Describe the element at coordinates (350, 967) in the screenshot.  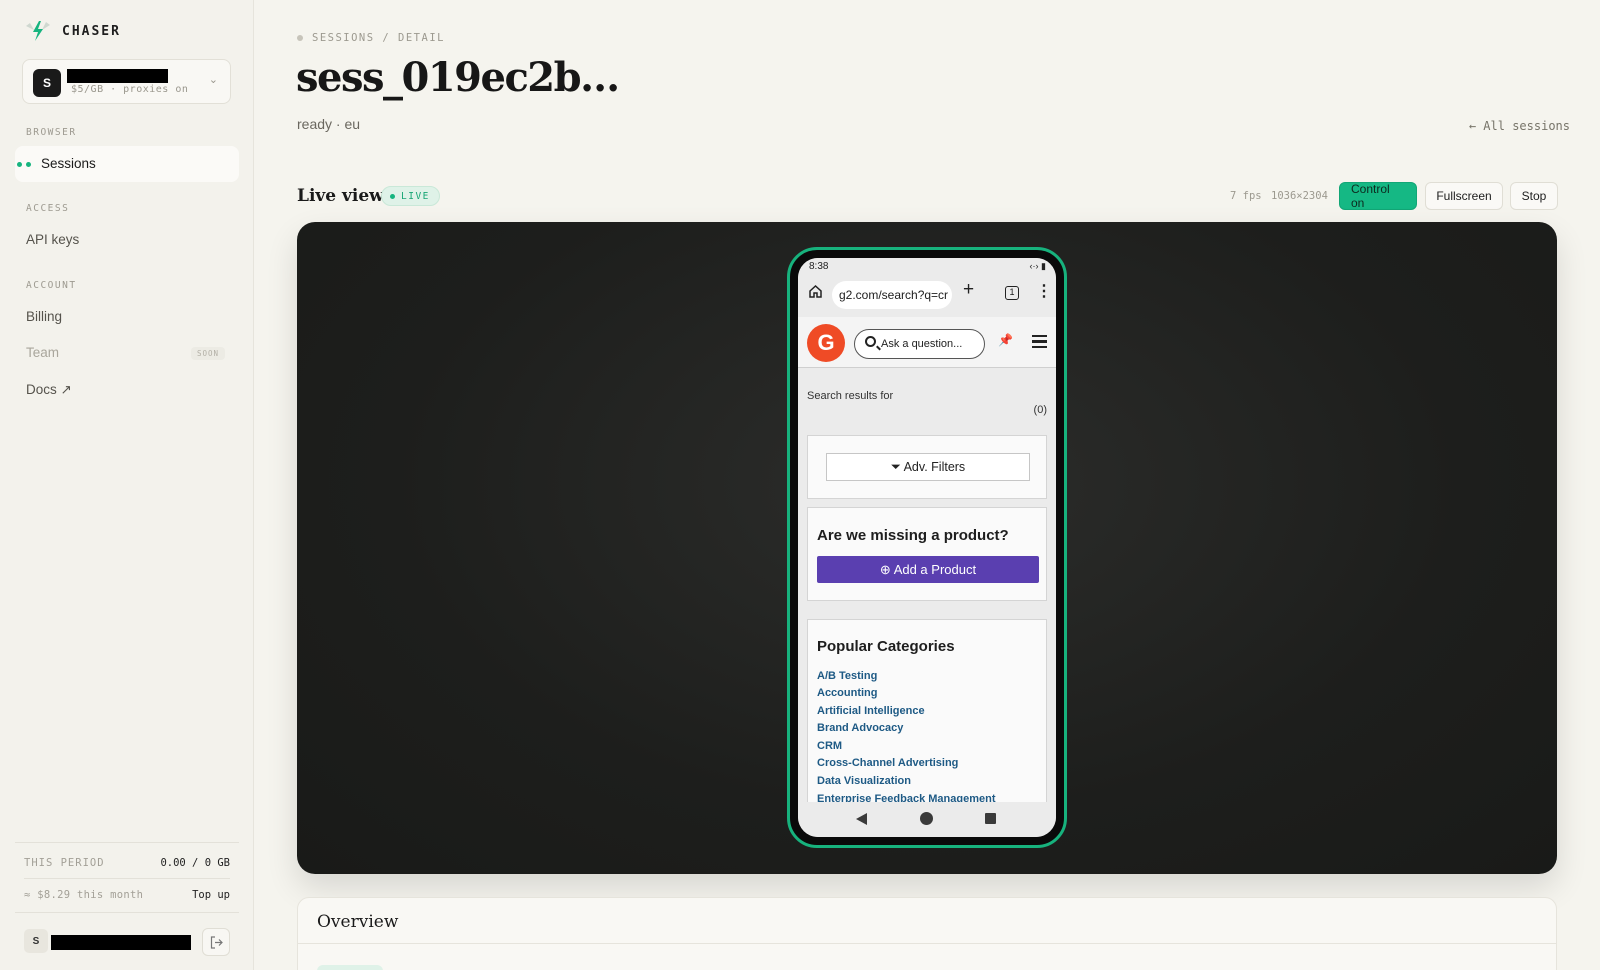
I see `status-badge` at that location.